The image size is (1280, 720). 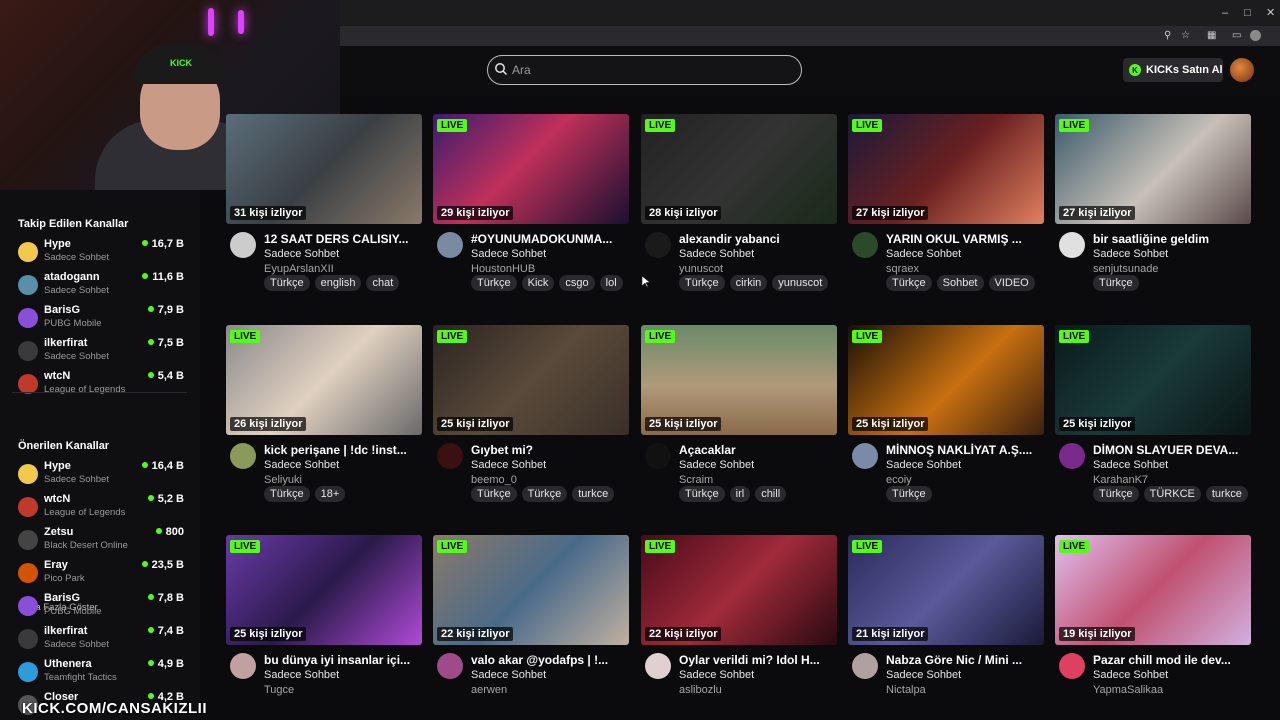 I want to click on stream-tag: yunuscot, so click(x=800, y=283).